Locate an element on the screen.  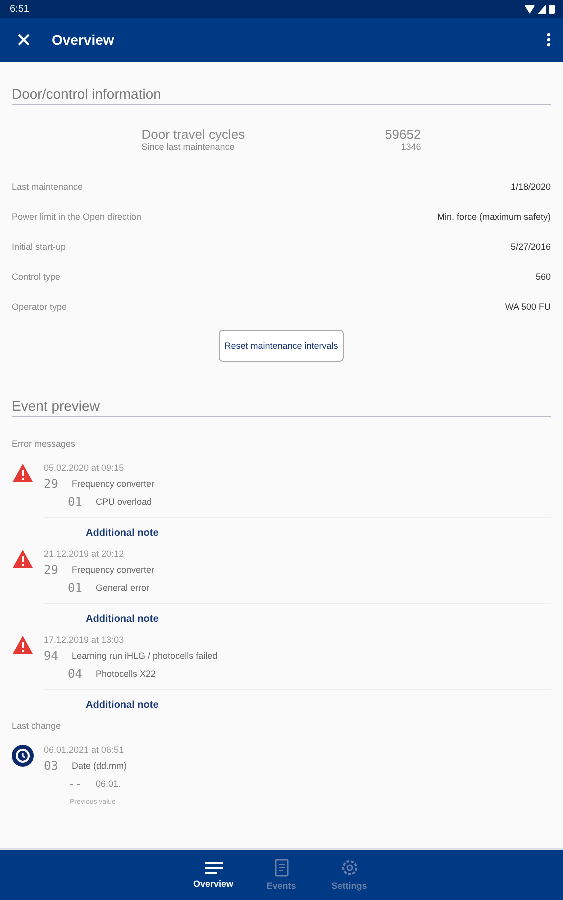
subsection-heading: Last change is located at coordinates (37, 726).